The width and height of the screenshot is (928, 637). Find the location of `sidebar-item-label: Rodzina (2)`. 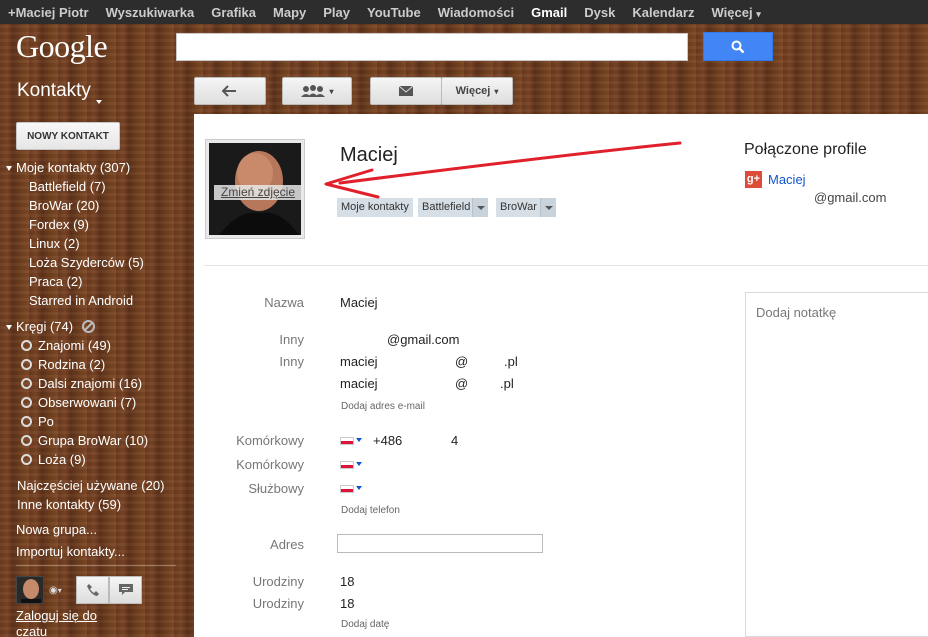

sidebar-item-label: Rodzina (2) is located at coordinates (72, 364).